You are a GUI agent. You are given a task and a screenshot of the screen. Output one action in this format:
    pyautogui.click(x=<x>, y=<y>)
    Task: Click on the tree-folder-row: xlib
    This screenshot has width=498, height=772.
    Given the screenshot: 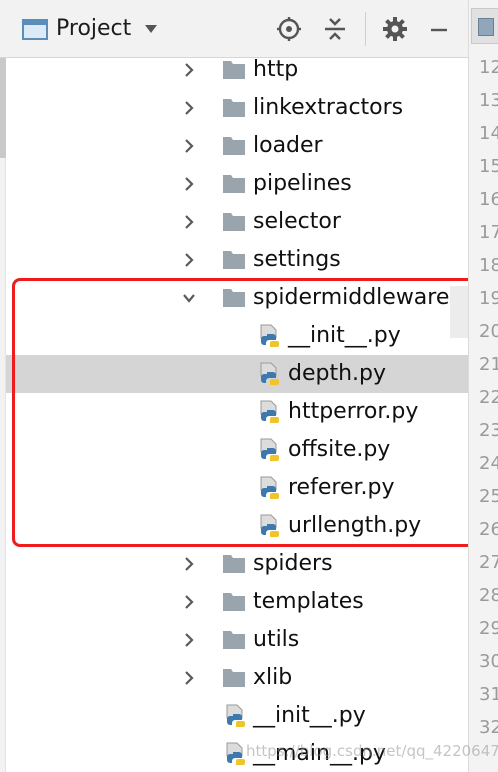 What is the action you would take?
    pyautogui.click(x=237, y=678)
    